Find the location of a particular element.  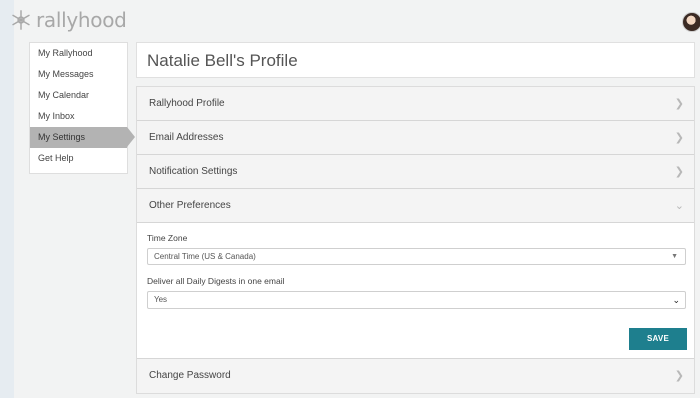

digest-select: Yes ⌄ is located at coordinates (416, 300).